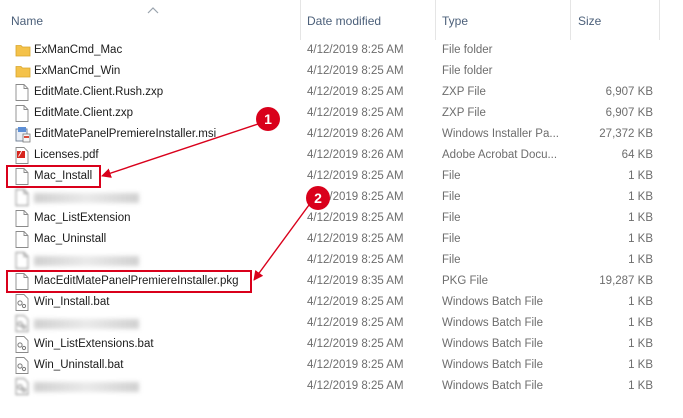 The height and width of the screenshot is (418, 683). I want to click on column-header-date-modified: Date modified, so click(344, 20).